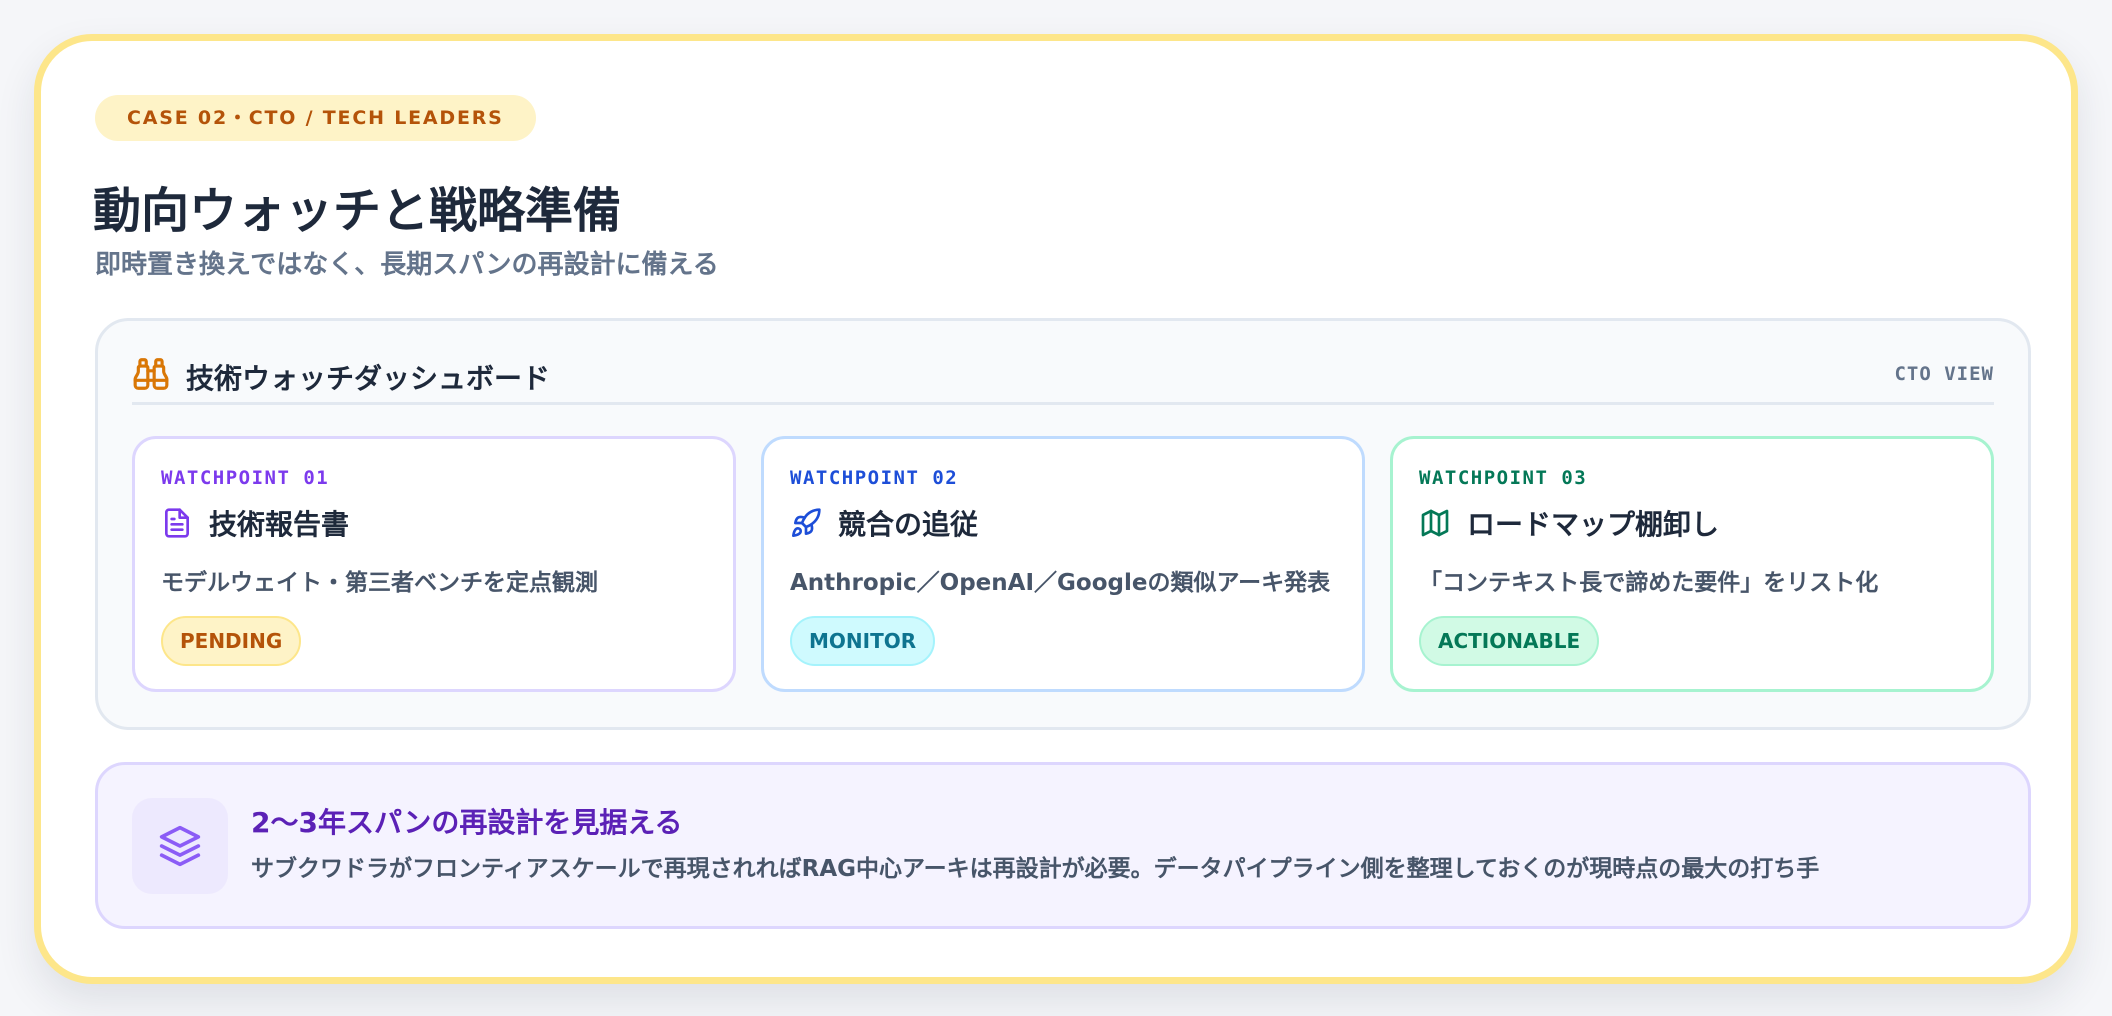 The image size is (2112, 1016). Describe the element at coordinates (1060, 583) in the screenshot. I see `watchpoint-description: Anthropic／OpenAI／Googleの類似アーキ発表` at that location.